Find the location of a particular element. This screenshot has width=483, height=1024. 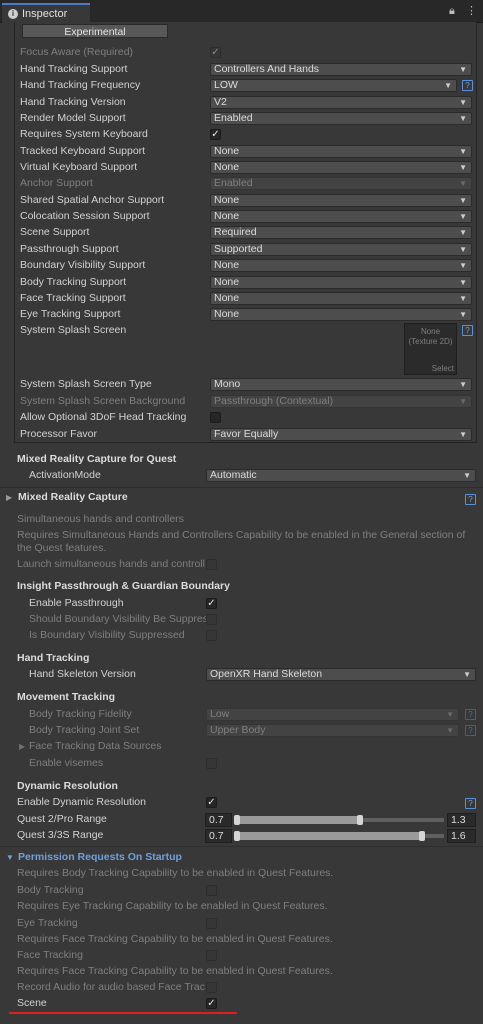

should-boundary-checkbox is located at coordinates (211, 619).